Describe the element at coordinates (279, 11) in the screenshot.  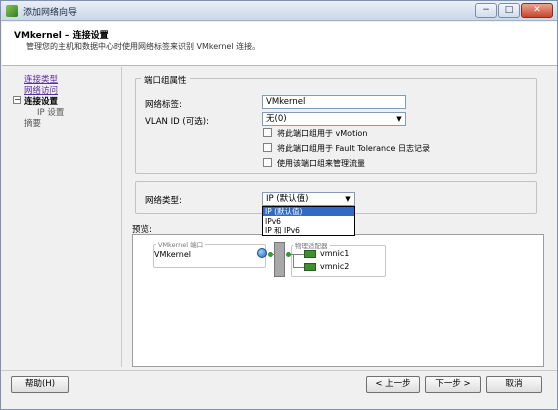
I see `title-bar: 添加网络向导 − □ ✕` at that location.